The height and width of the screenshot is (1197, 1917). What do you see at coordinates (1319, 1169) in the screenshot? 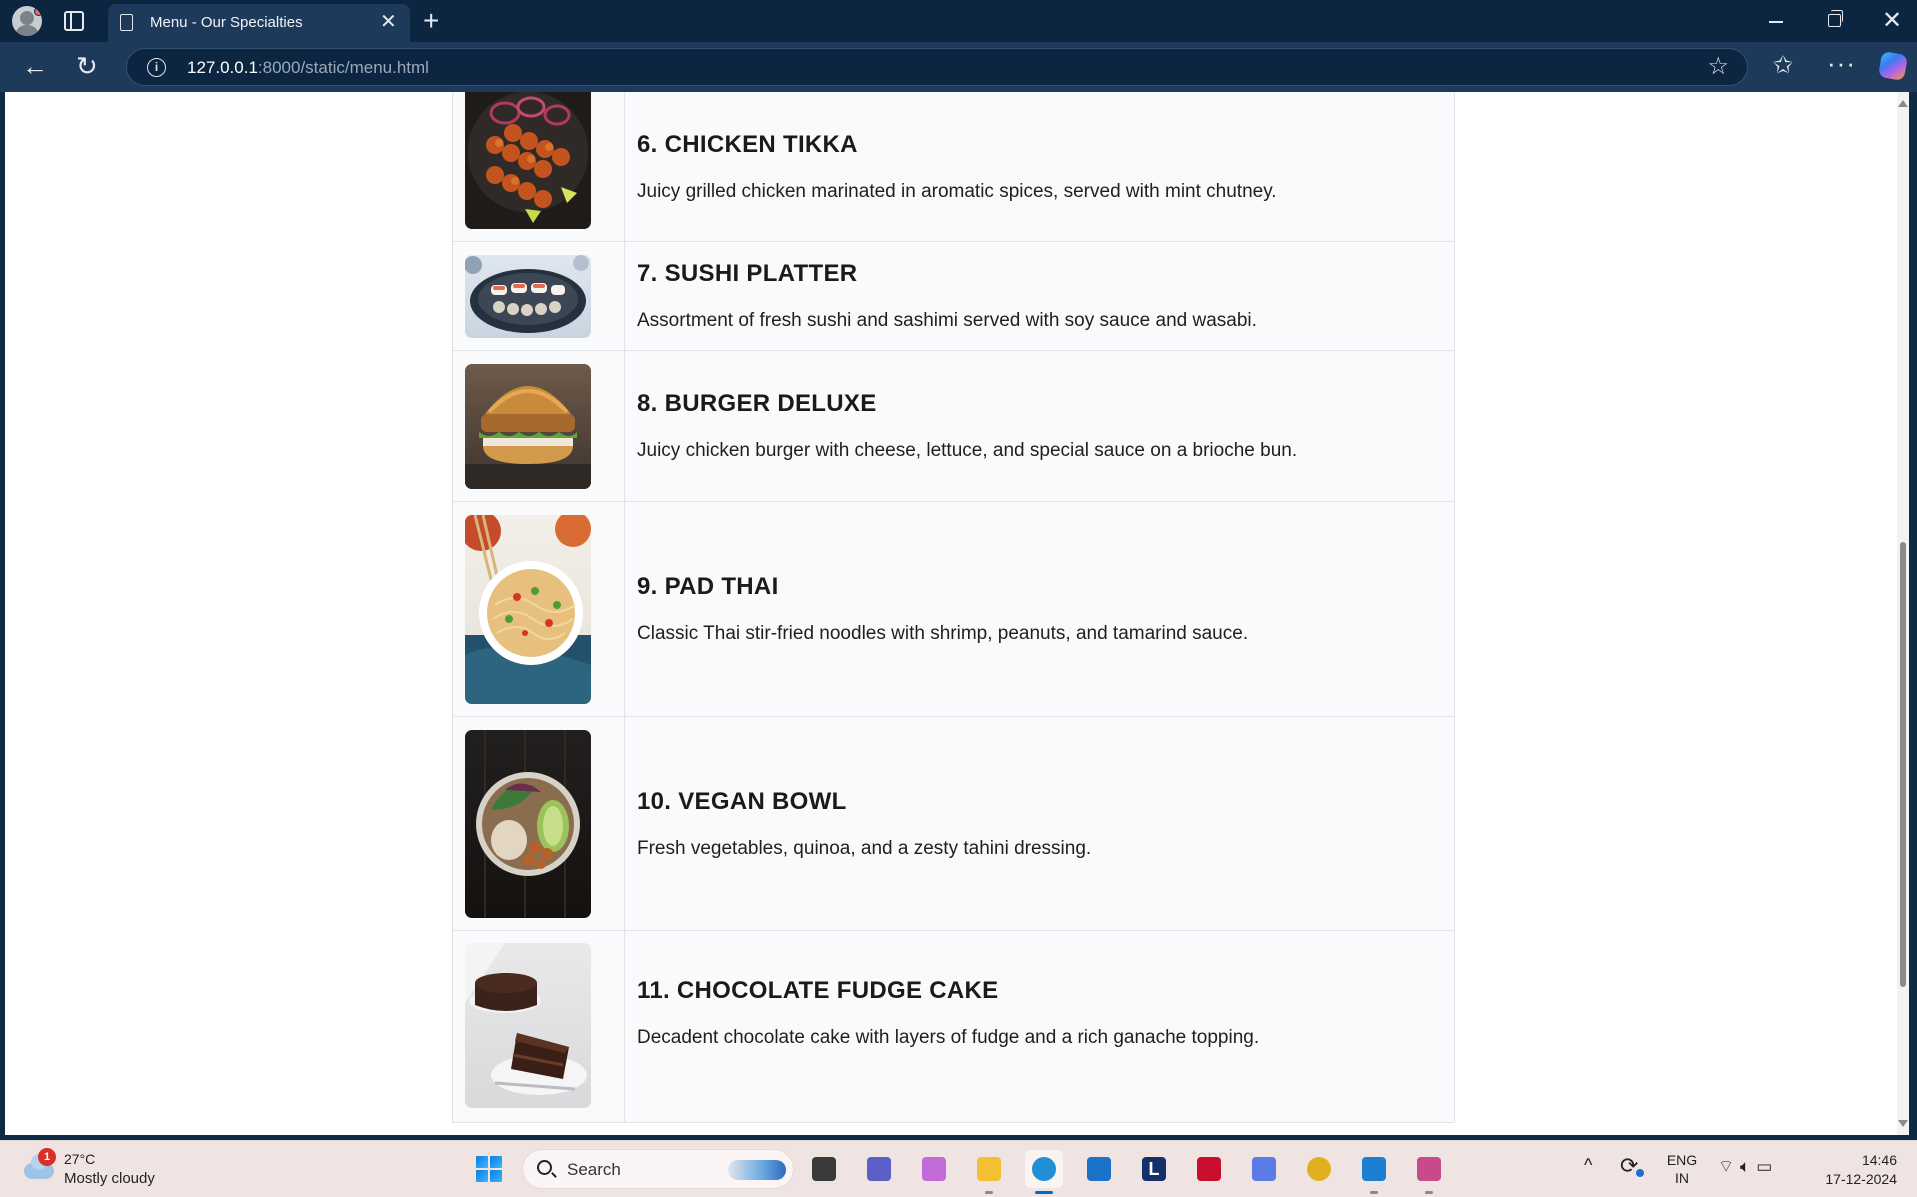
I see `chrome-taskbar-button` at bounding box center [1319, 1169].